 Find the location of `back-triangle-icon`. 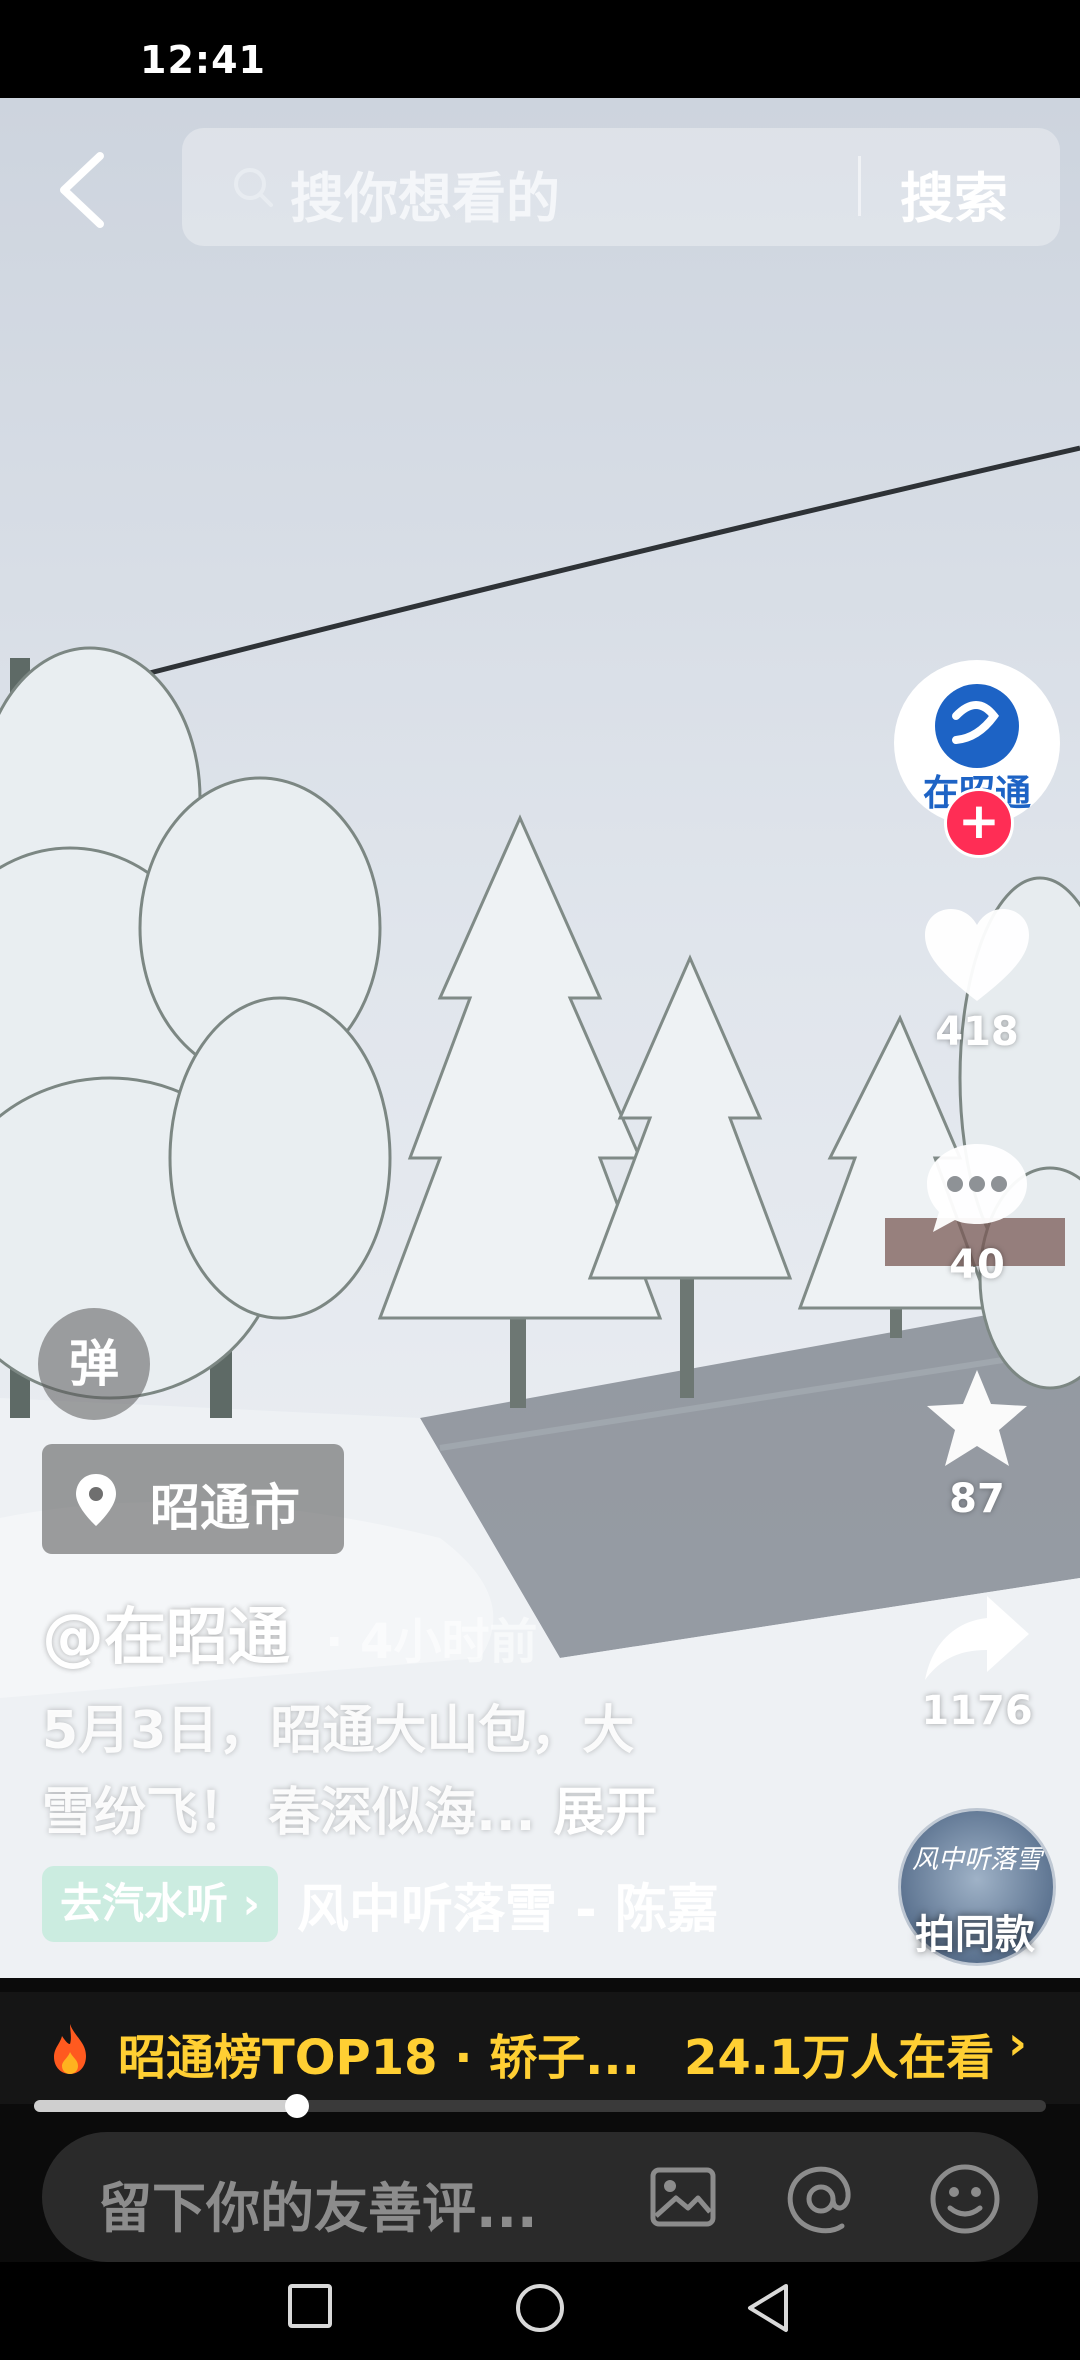

back-triangle-icon is located at coordinates (768, 2308).